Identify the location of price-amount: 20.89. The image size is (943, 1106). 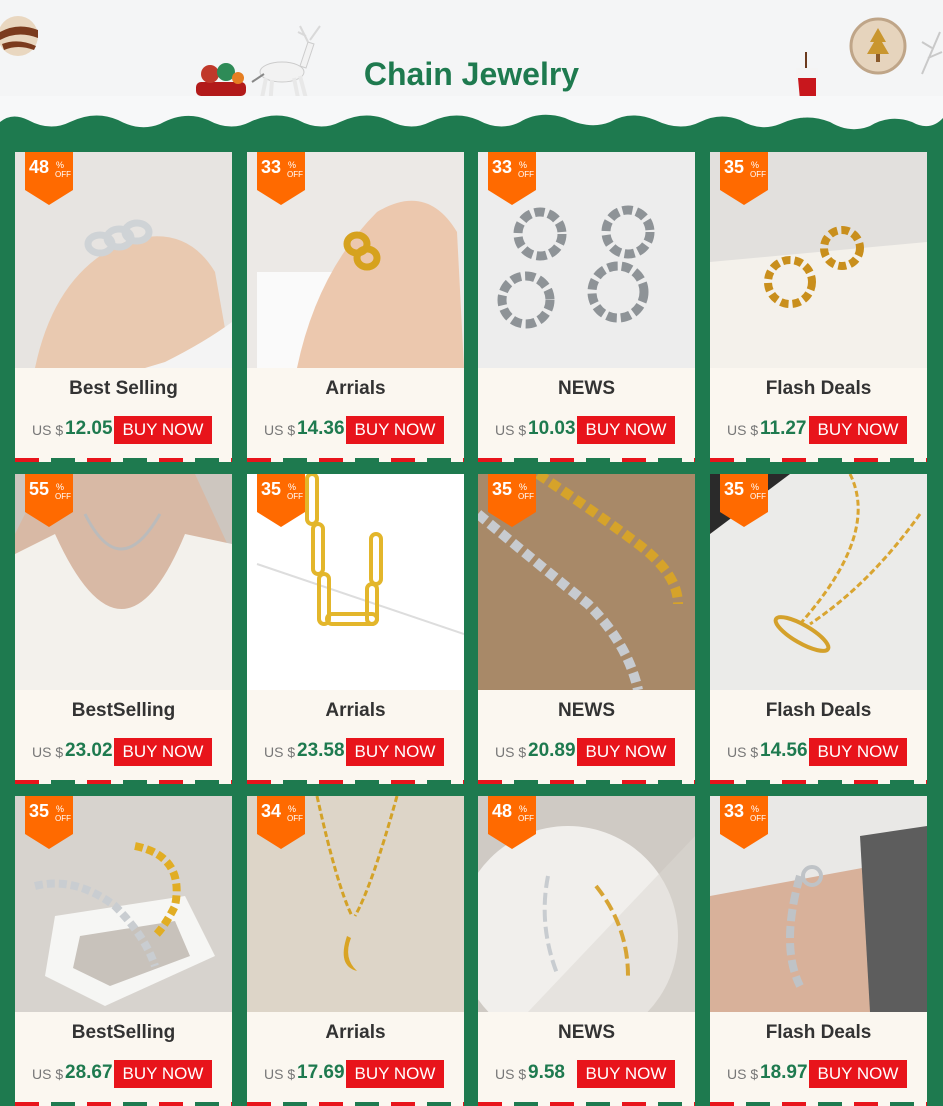
(552, 750).